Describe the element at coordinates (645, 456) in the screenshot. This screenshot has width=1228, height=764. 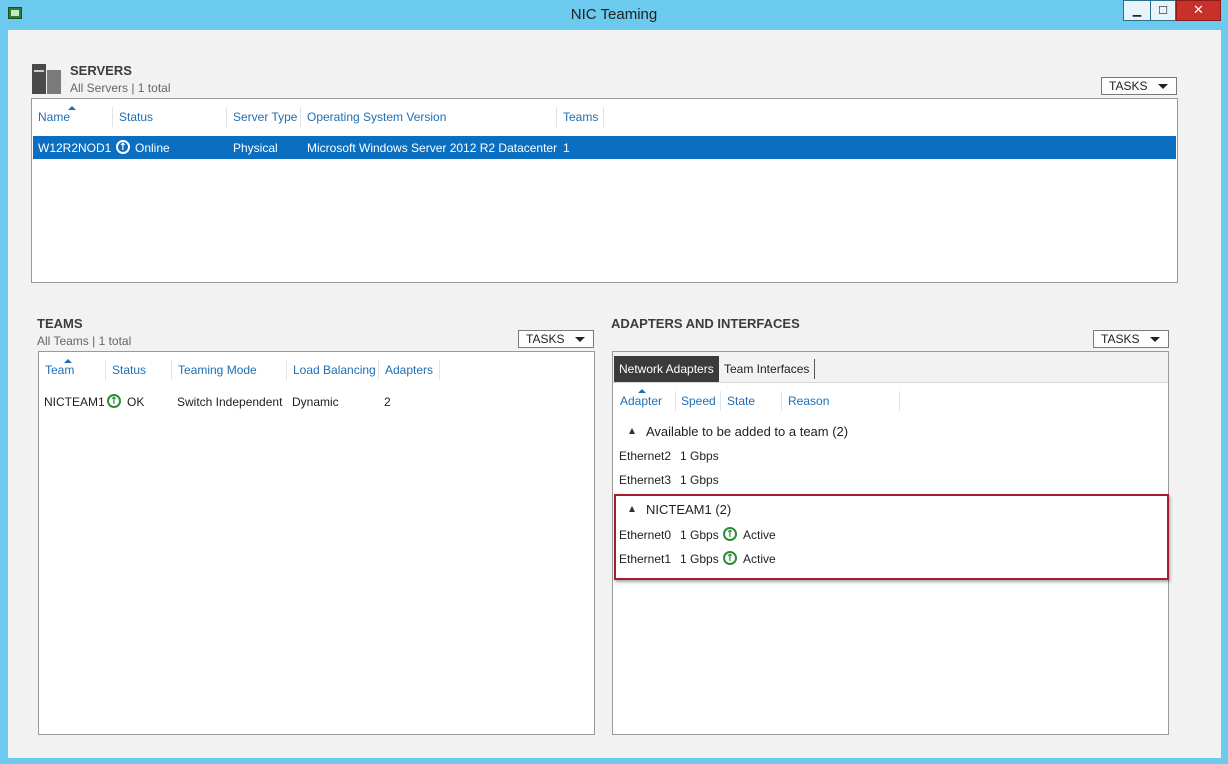
I see `adapter-name: Ethernet2` at that location.